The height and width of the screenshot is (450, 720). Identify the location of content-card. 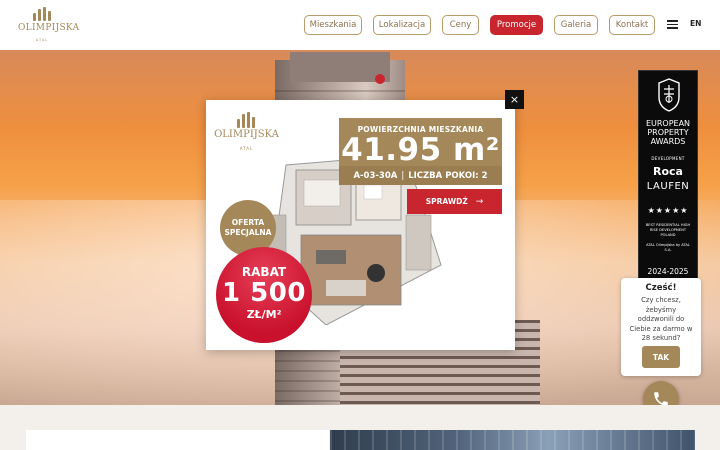
(177, 440).